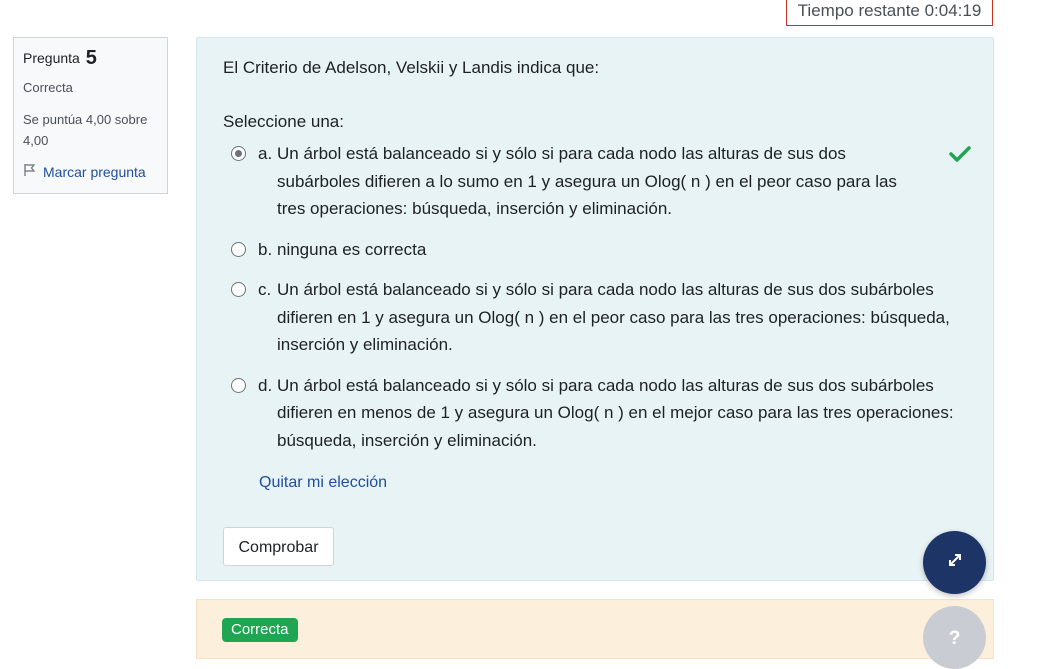  Describe the element at coordinates (260, 630) in the screenshot. I see `status-badge: Correcta` at that location.